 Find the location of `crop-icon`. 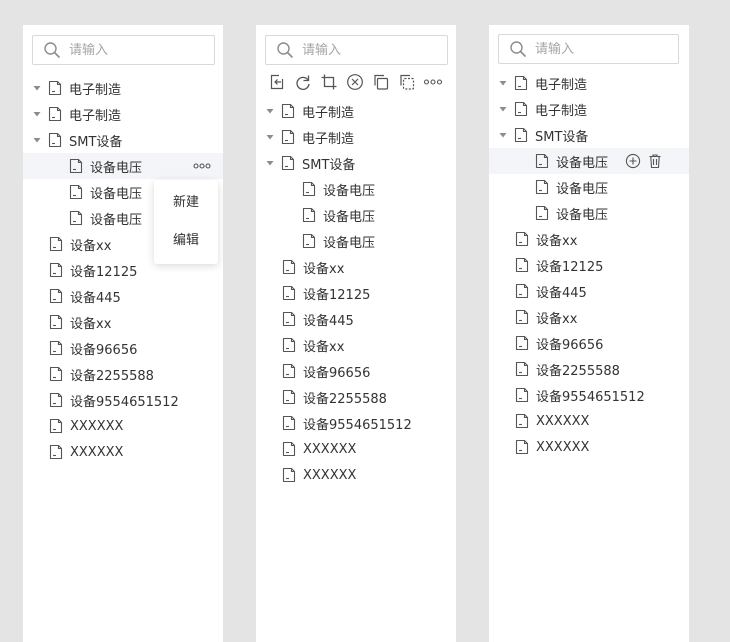

crop-icon is located at coordinates (329, 82).